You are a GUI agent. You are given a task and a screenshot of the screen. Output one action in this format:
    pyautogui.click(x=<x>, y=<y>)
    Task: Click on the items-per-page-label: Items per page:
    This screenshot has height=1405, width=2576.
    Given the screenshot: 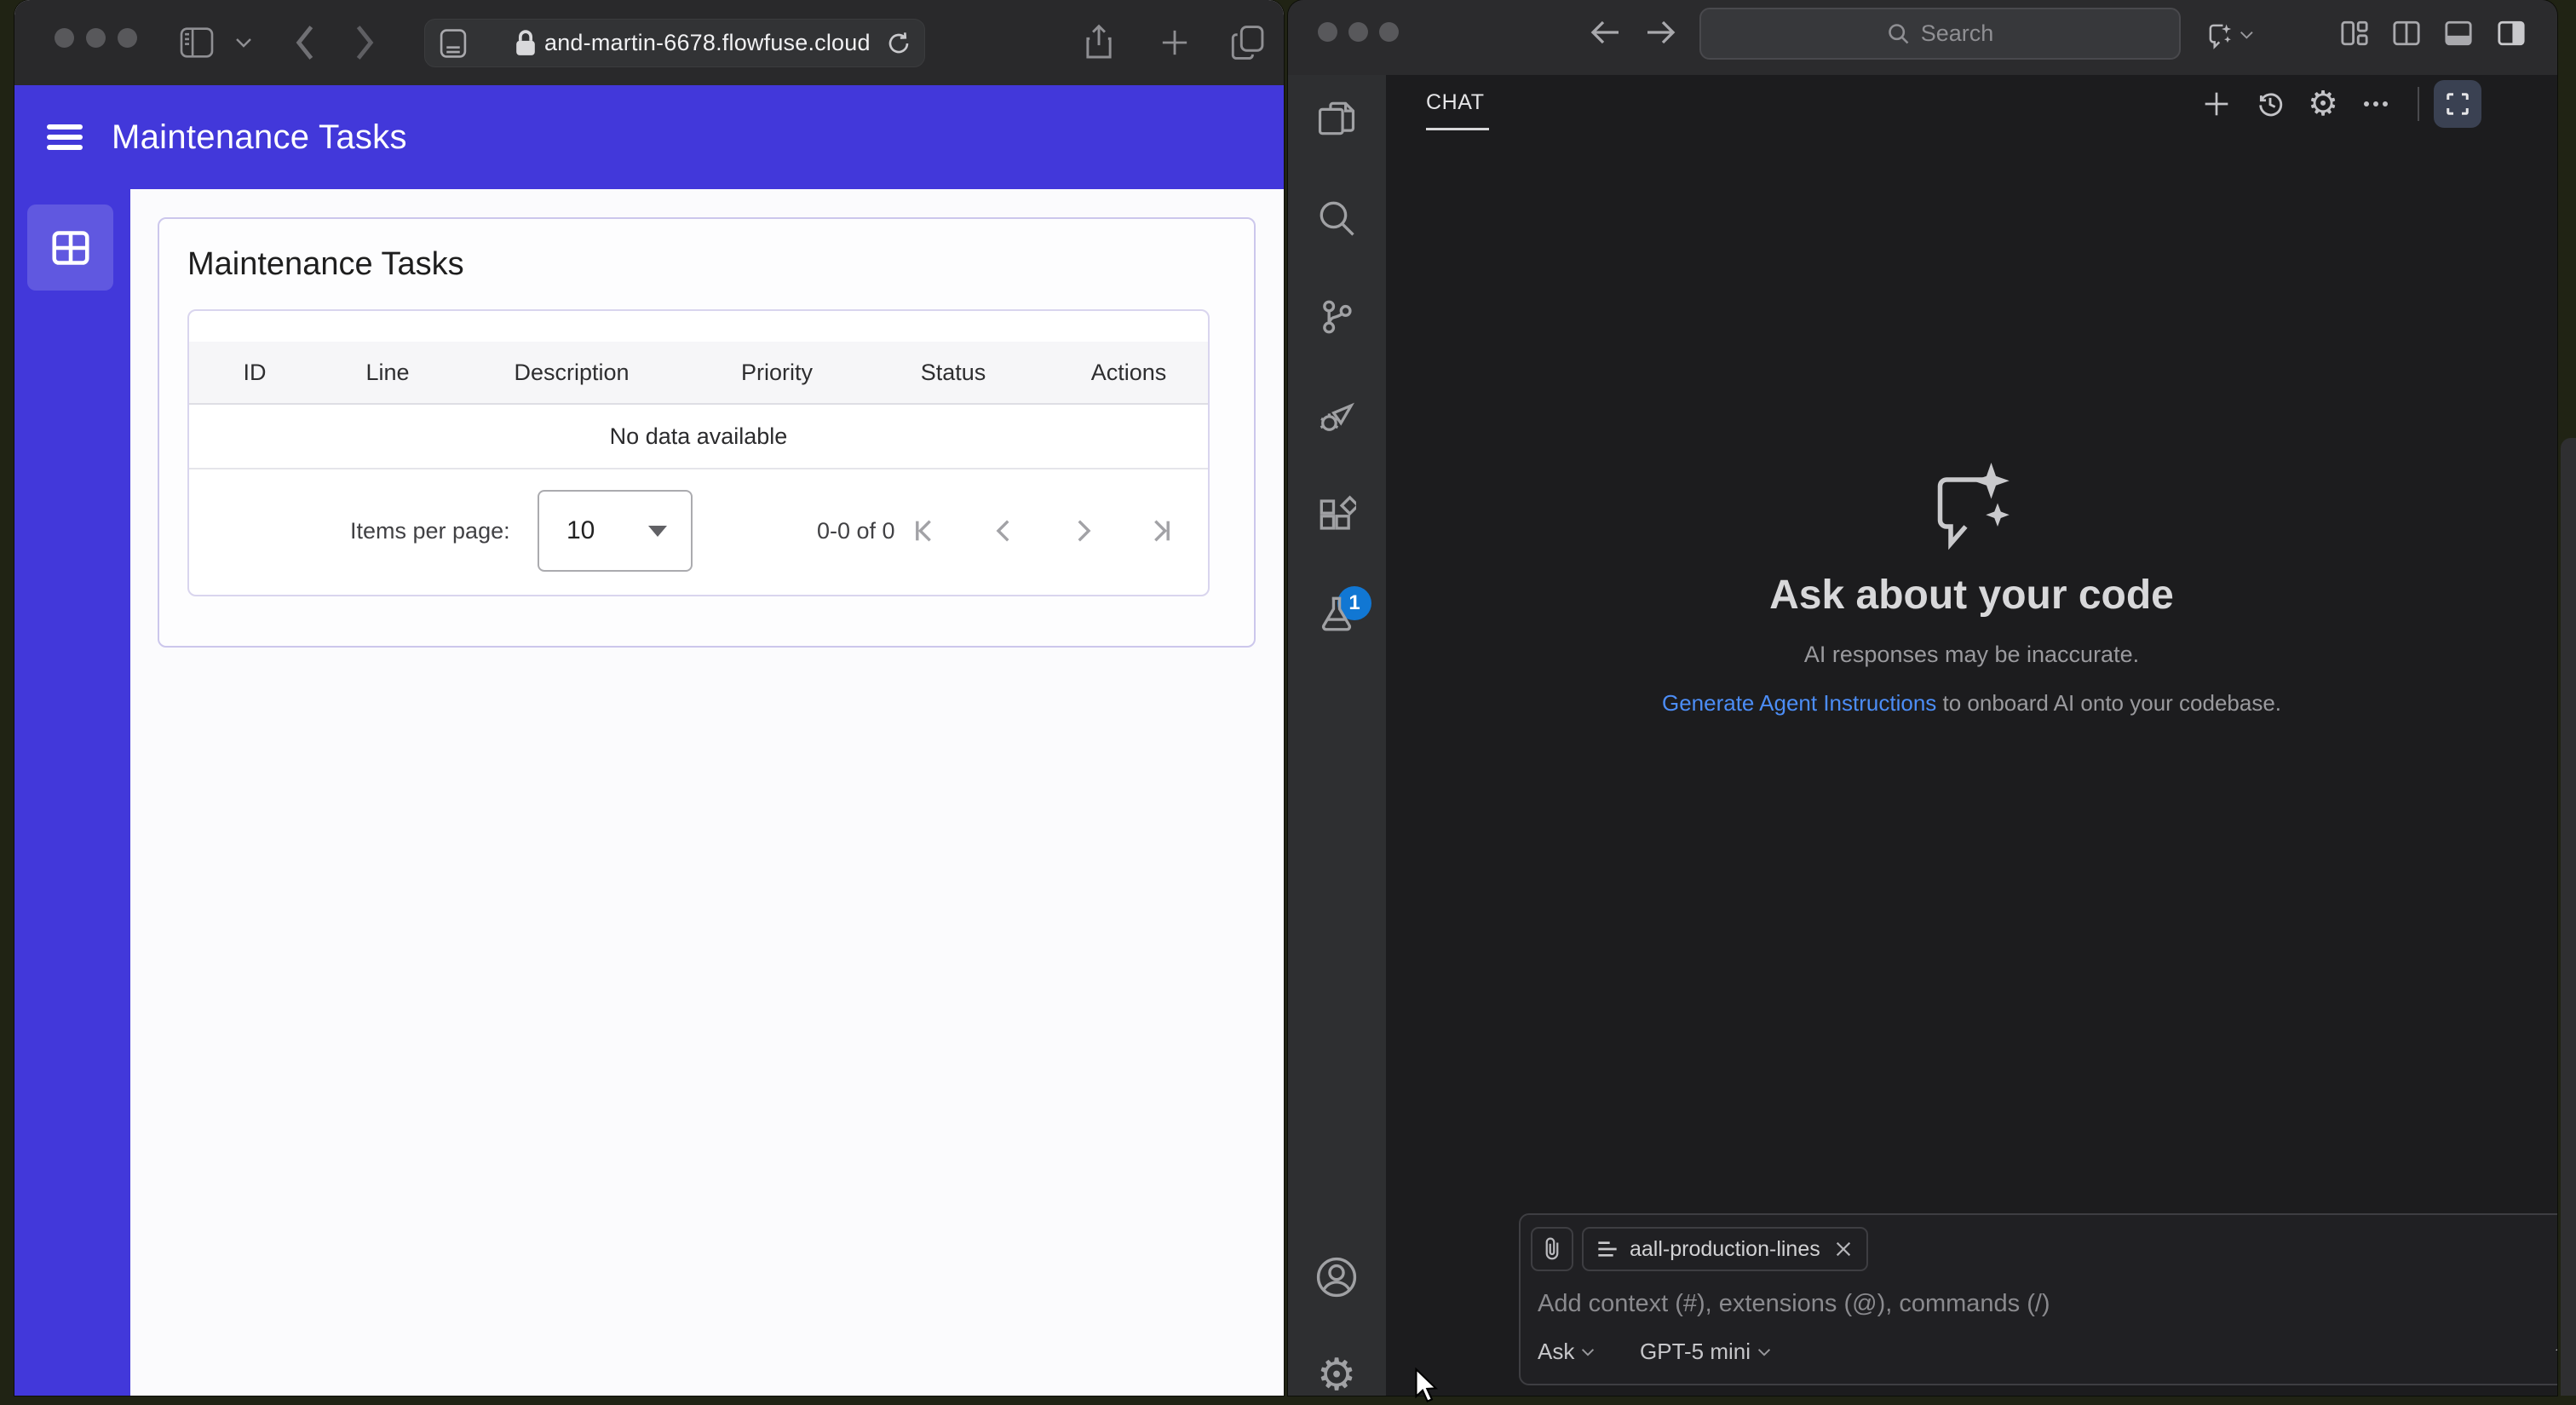 What is the action you would take?
    pyautogui.click(x=430, y=531)
    